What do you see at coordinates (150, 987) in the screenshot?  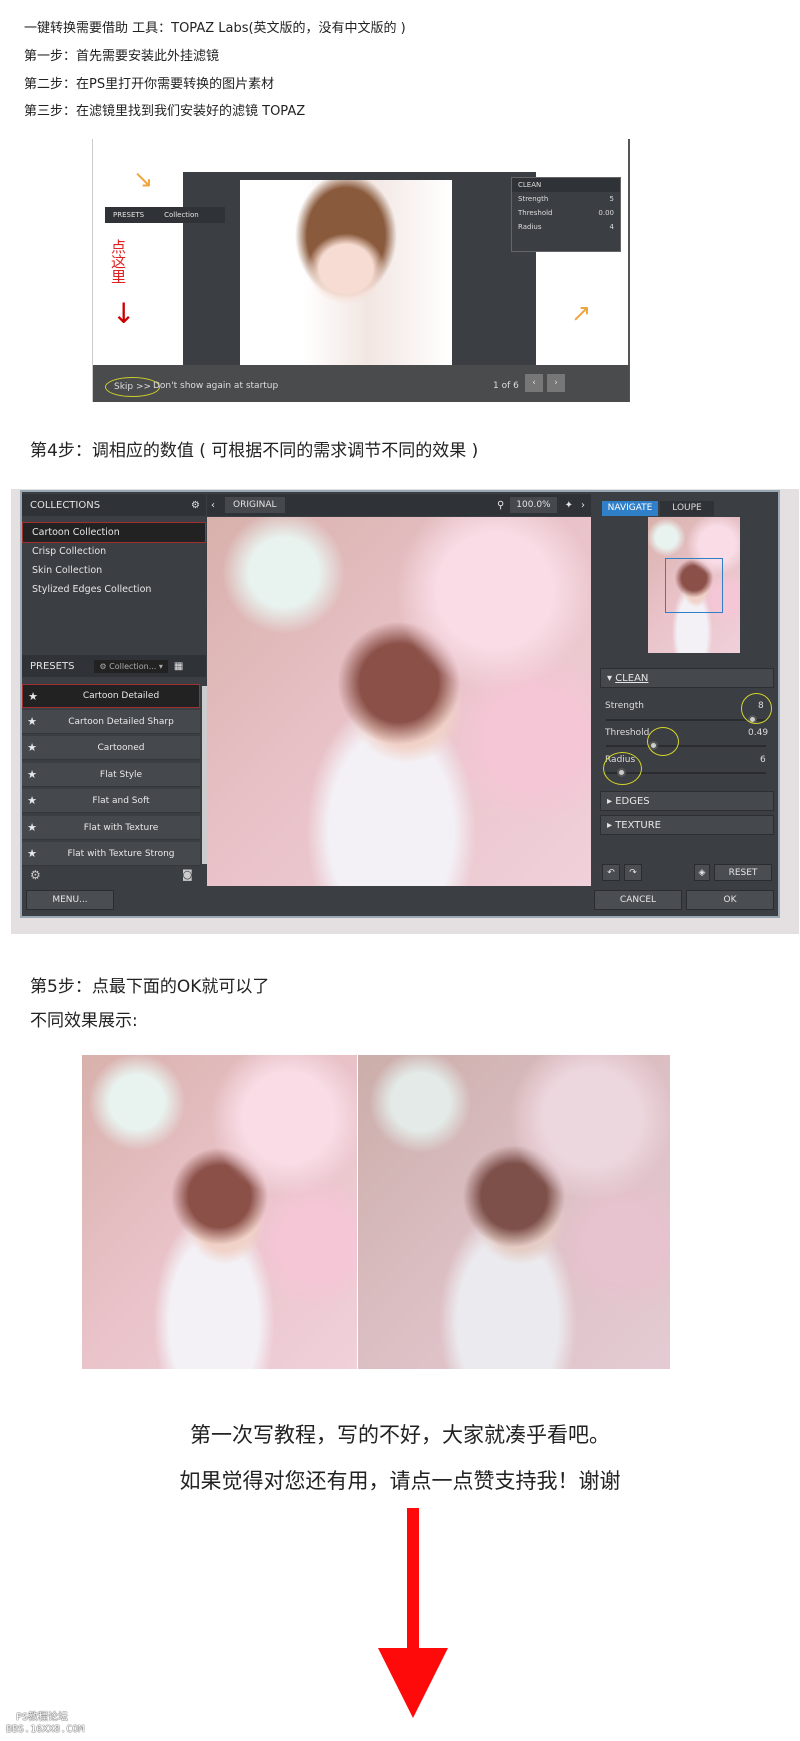 I see `step-5: 第5步：点最下面的OK就可以了` at bounding box center [150, 987].